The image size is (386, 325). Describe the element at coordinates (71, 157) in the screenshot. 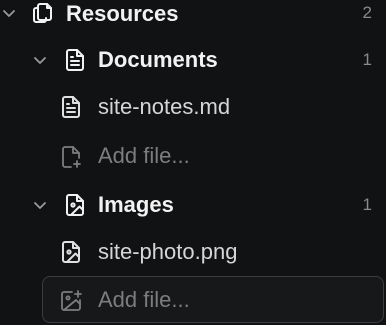

I see `file-plus-icon` at that location.